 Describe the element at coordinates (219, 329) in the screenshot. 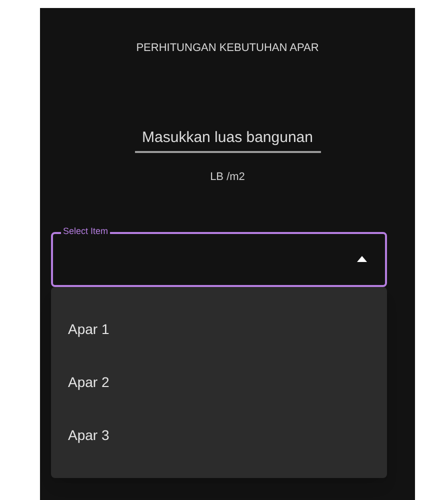

I see `menu-item: Apar 1` at that location.